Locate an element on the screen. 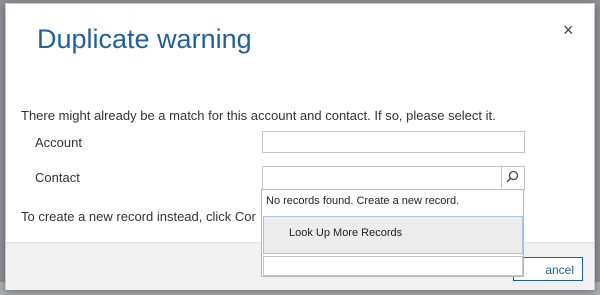 The image size is (600, 295). search-icon is located at coordinates (512, 176).